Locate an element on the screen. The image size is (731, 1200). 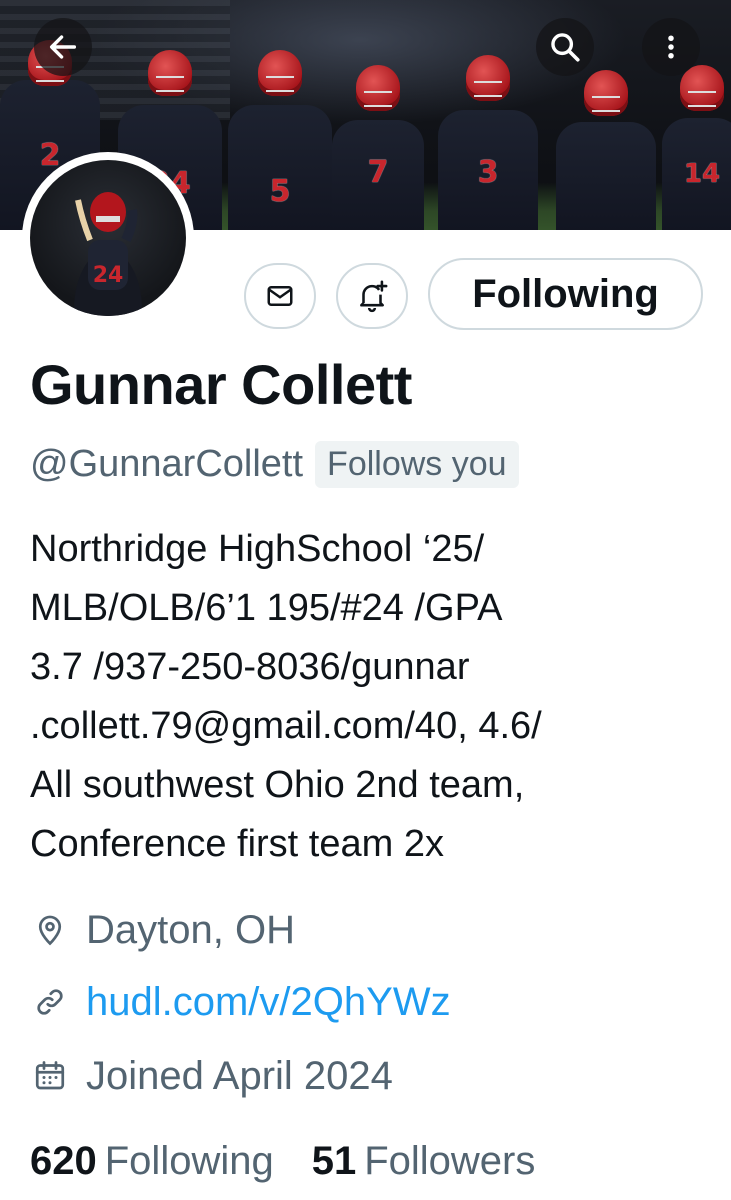
more-vertical-icon is located at coordinates (671, 47).